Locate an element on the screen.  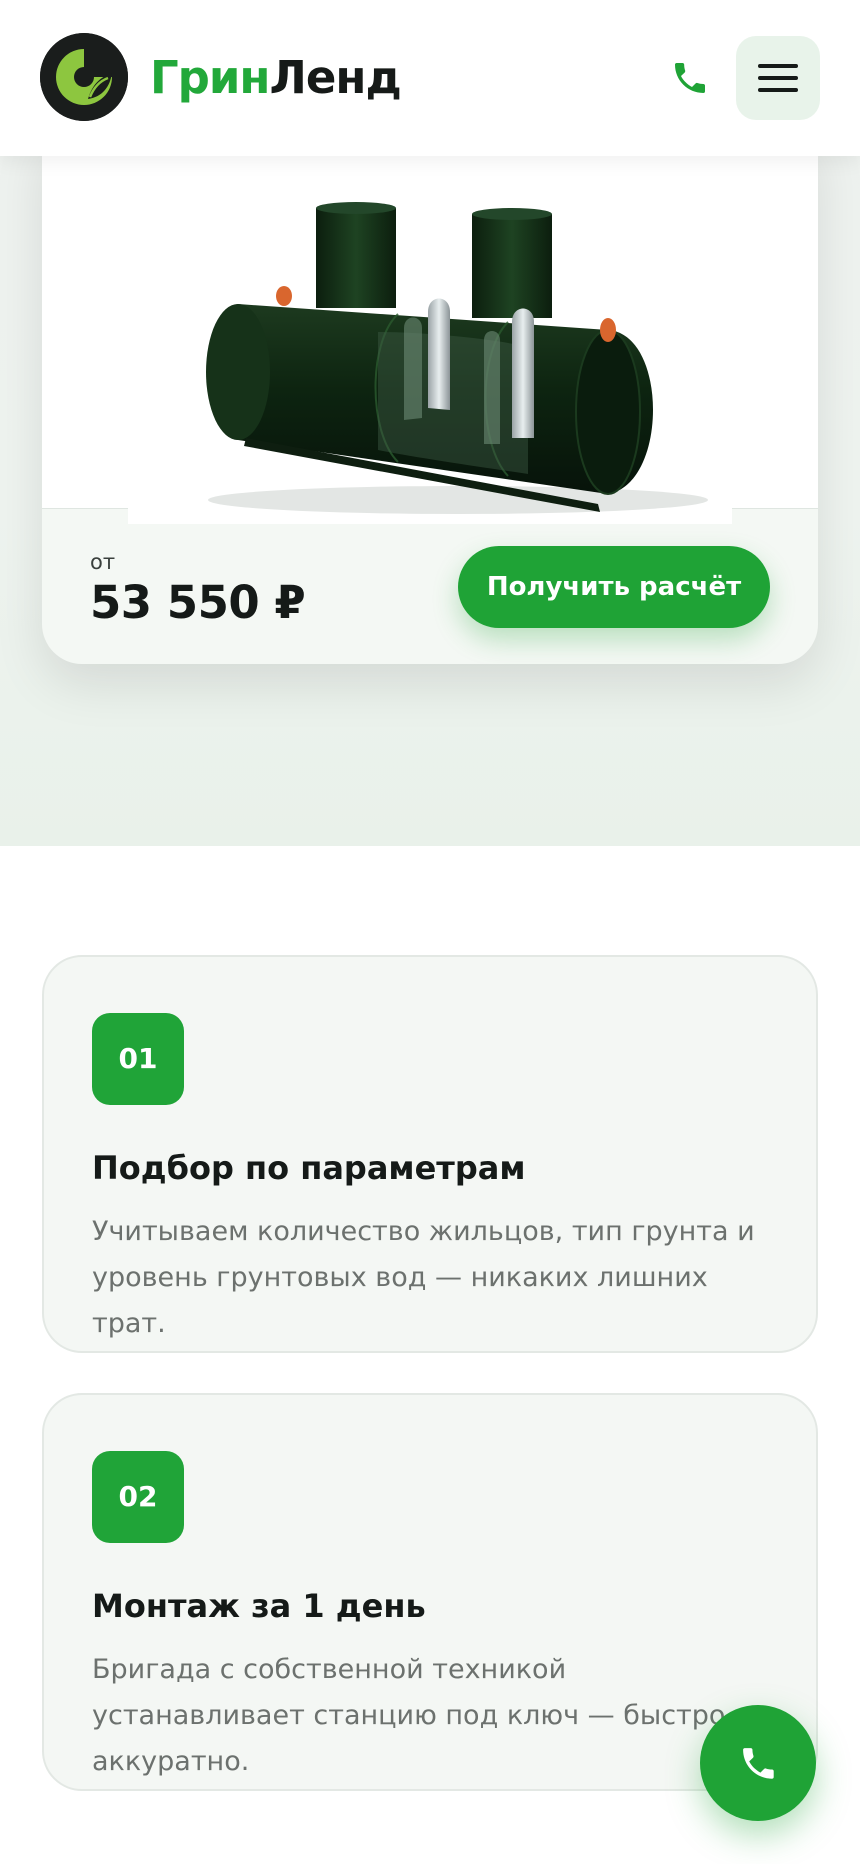
logo-icon is located at coordinates (84, 77).